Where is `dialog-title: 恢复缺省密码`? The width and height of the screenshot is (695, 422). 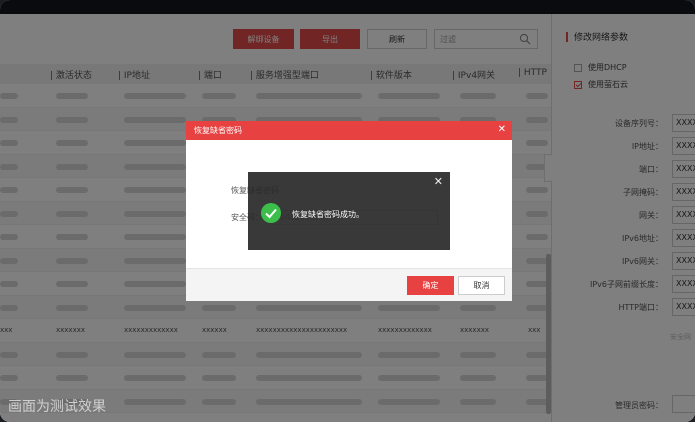 dialog-title: 恢复缺省密码 is located at coordinates (218, 130).